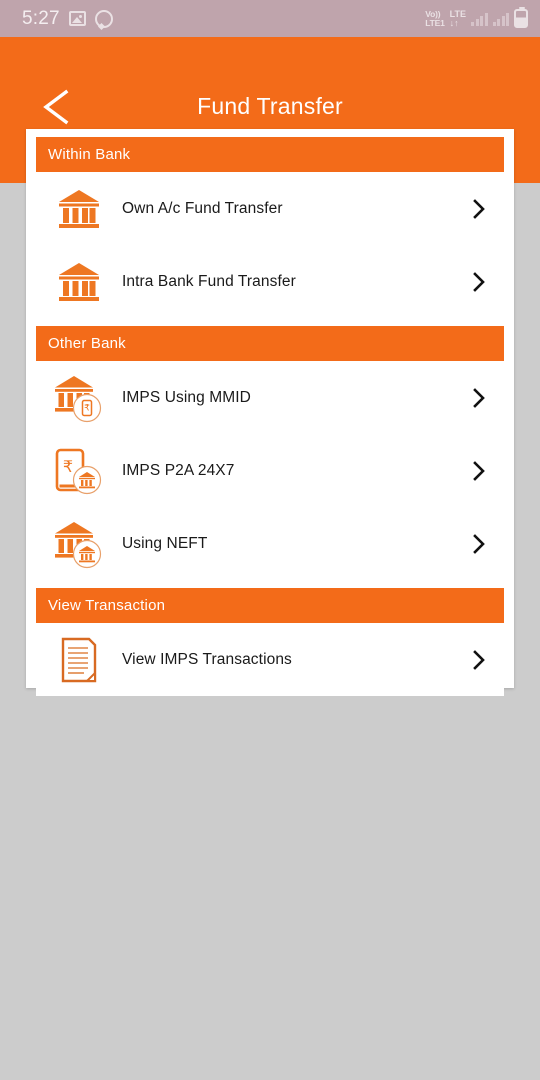 This screenshot has height=1080, width=540. I want to click on list-item-label: Using NEFT, so click(165, 543).